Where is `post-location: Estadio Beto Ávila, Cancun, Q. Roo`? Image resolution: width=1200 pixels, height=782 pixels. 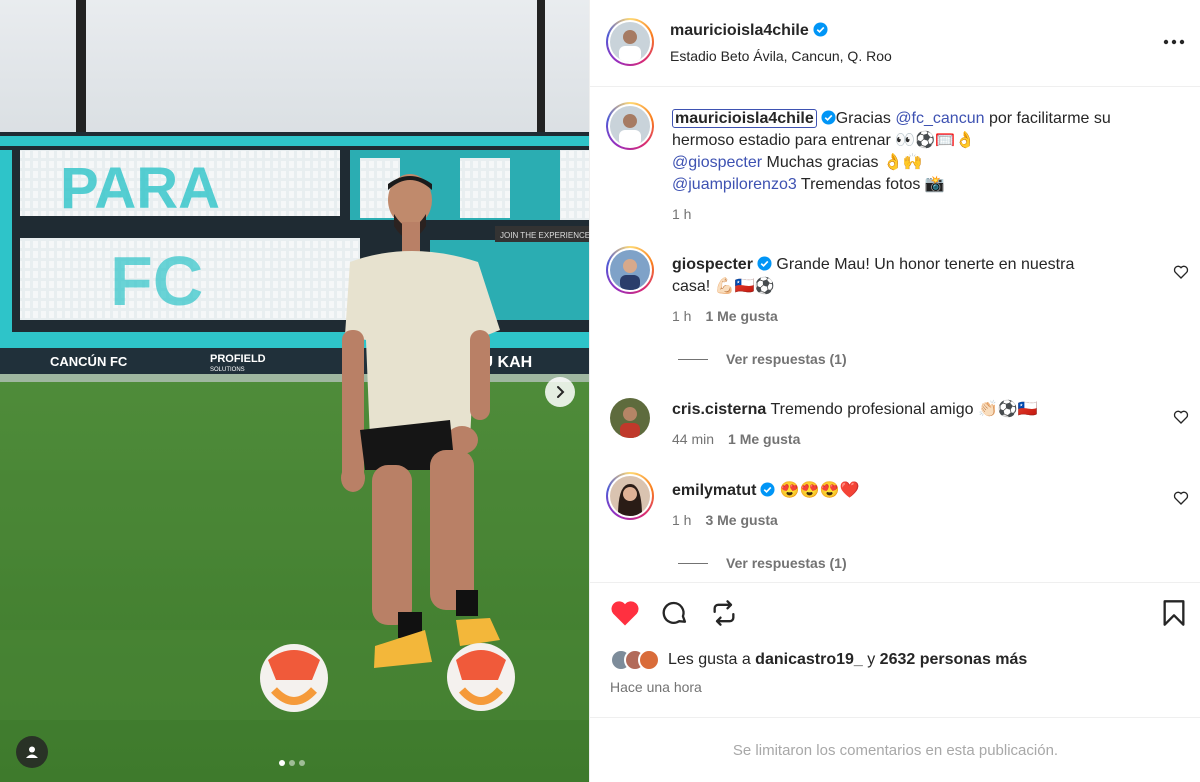 post-location: Estadio Beto Ávila, Cancun, Q. Roo is located at coordinates (781, 56).